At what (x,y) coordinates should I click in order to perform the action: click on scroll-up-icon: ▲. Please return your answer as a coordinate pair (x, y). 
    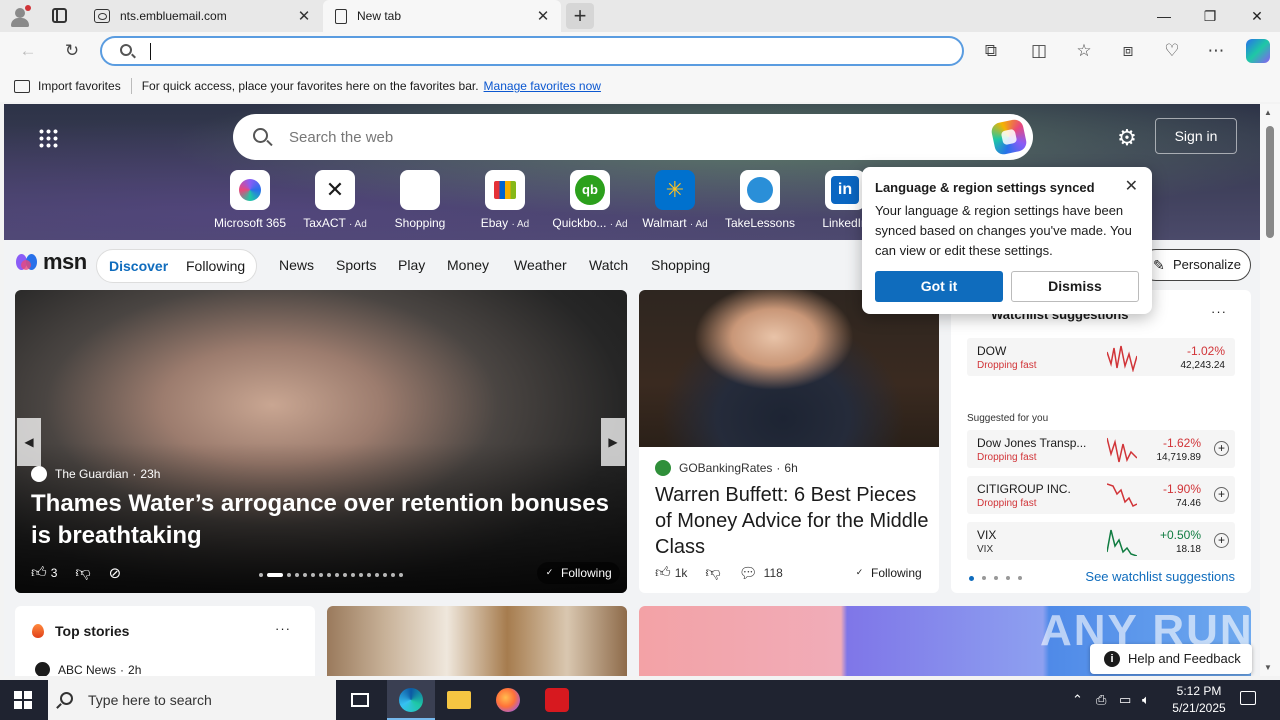
    Looking at the image, I should click on (1268, 112).